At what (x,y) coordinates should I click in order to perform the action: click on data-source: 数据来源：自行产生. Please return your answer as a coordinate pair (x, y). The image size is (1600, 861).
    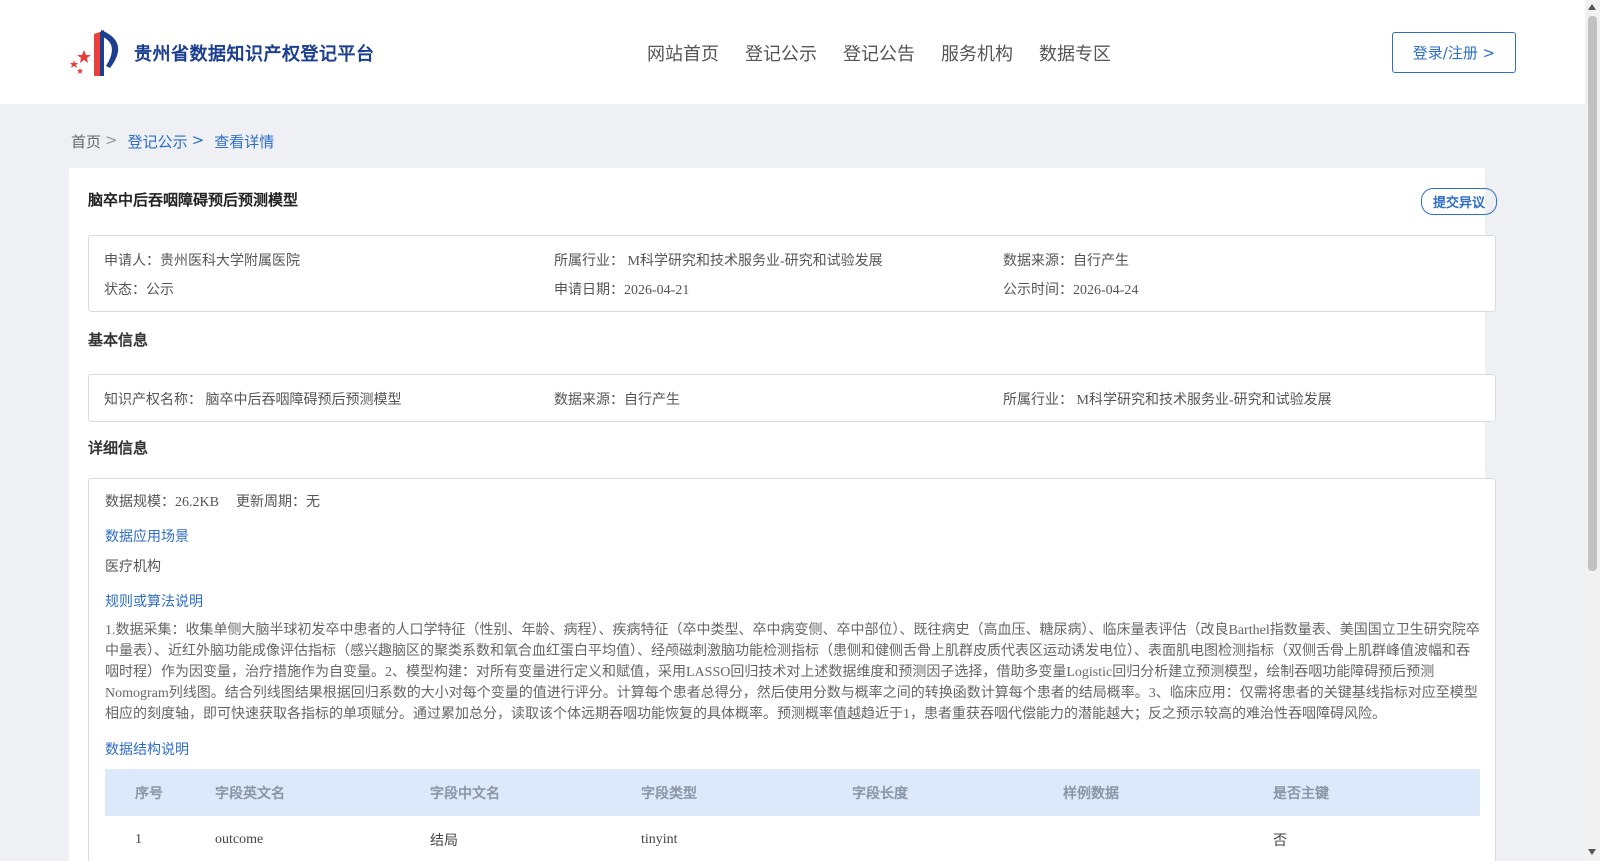
    Looking at the image, I should click on (1066, 261).